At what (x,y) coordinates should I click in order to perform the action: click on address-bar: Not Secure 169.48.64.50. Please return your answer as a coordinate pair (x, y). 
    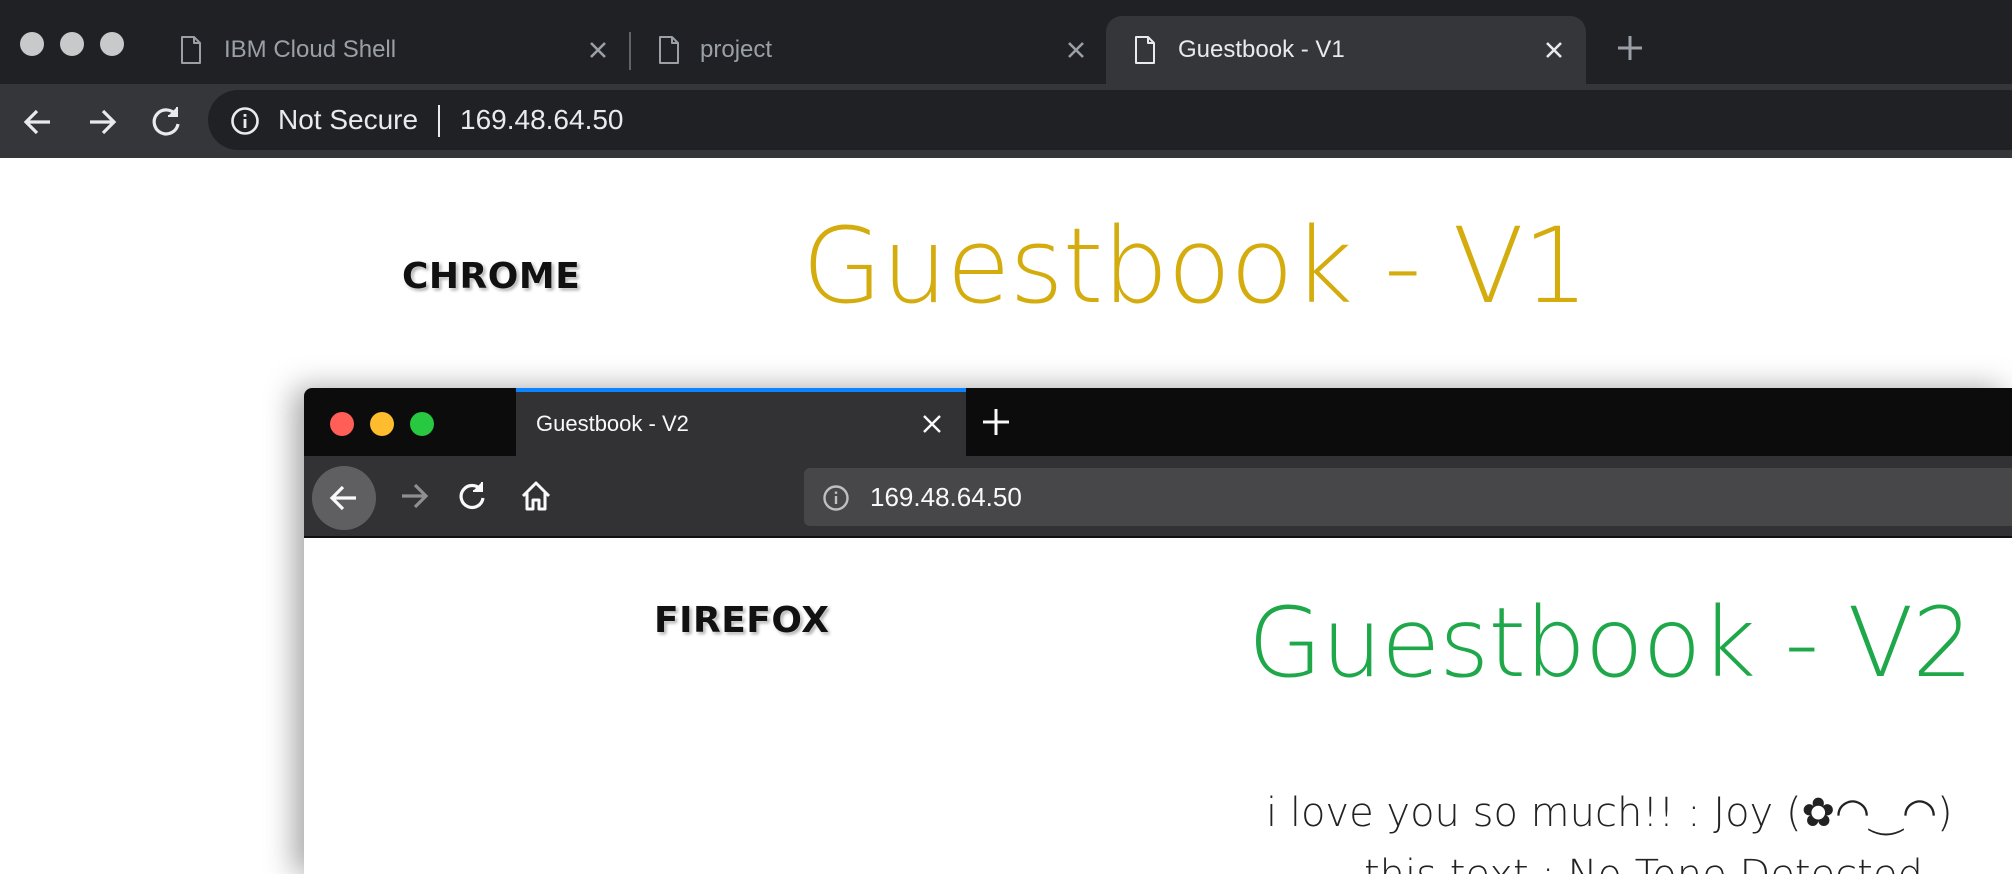
    Looking at the image, I should click on (1110, 120).